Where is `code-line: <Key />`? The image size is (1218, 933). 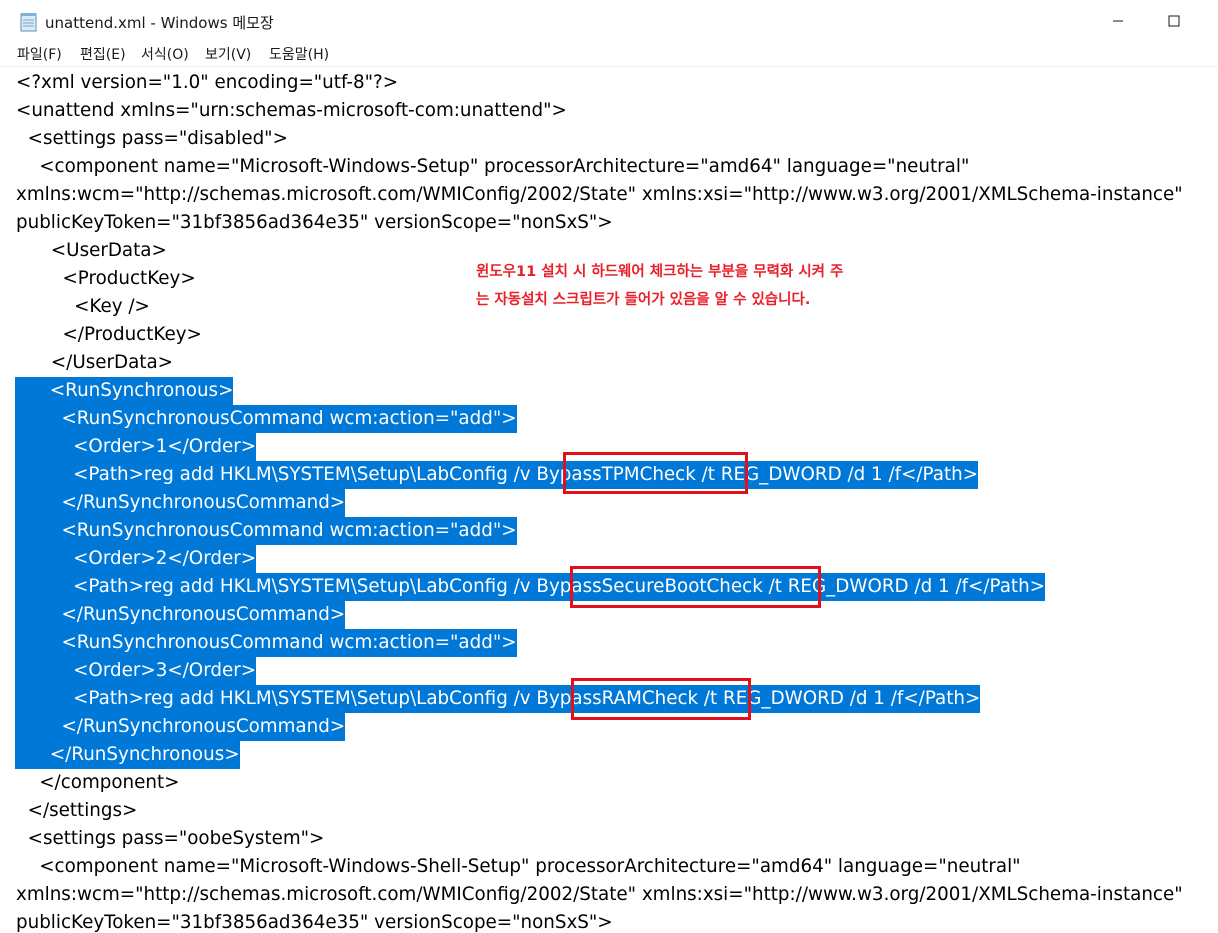
code-line: <Key /> is located at coordinates (83, 306).